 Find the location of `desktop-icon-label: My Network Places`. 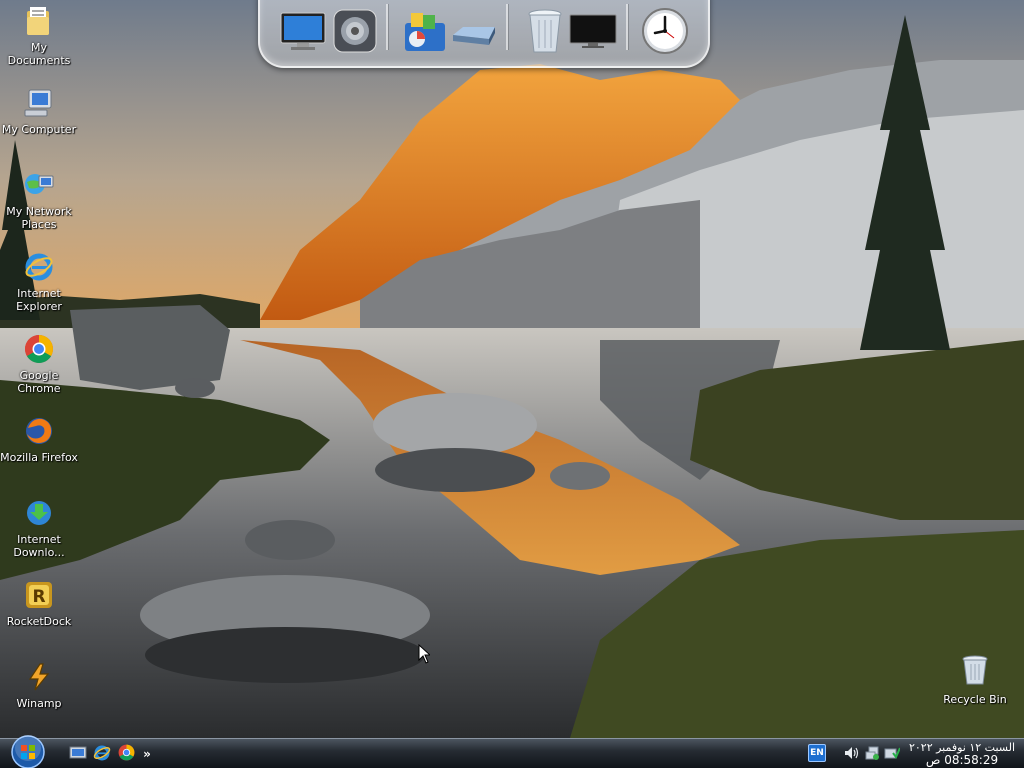

desktop-icon-label: My Network Places is located at coordinates (39, 218).